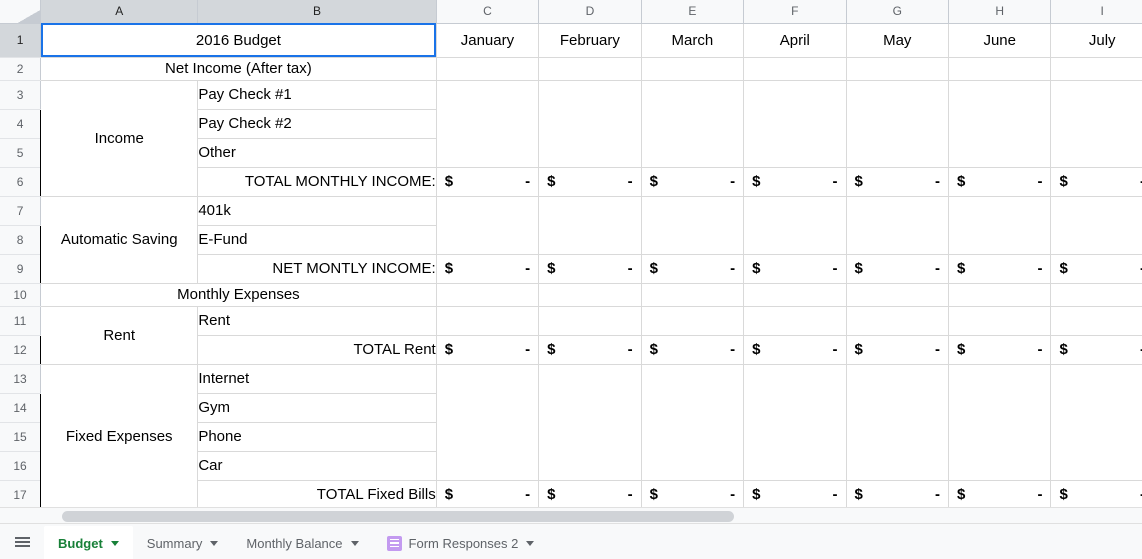 This screenshot has height=559, width=1142. I want to click on cell-b5-other: Other, so click(317, 153).